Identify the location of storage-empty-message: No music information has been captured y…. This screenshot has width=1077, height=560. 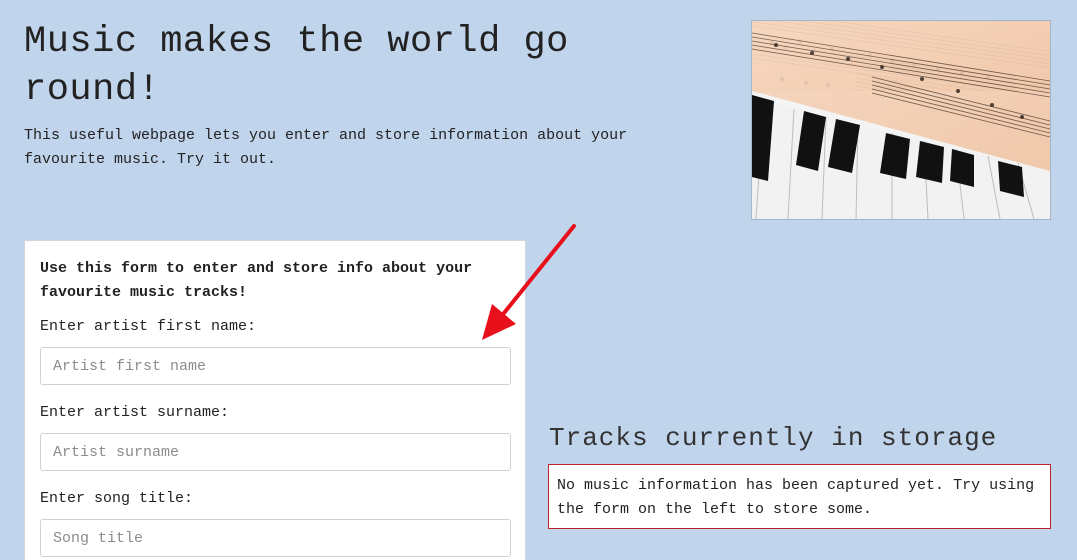
(799, 496).